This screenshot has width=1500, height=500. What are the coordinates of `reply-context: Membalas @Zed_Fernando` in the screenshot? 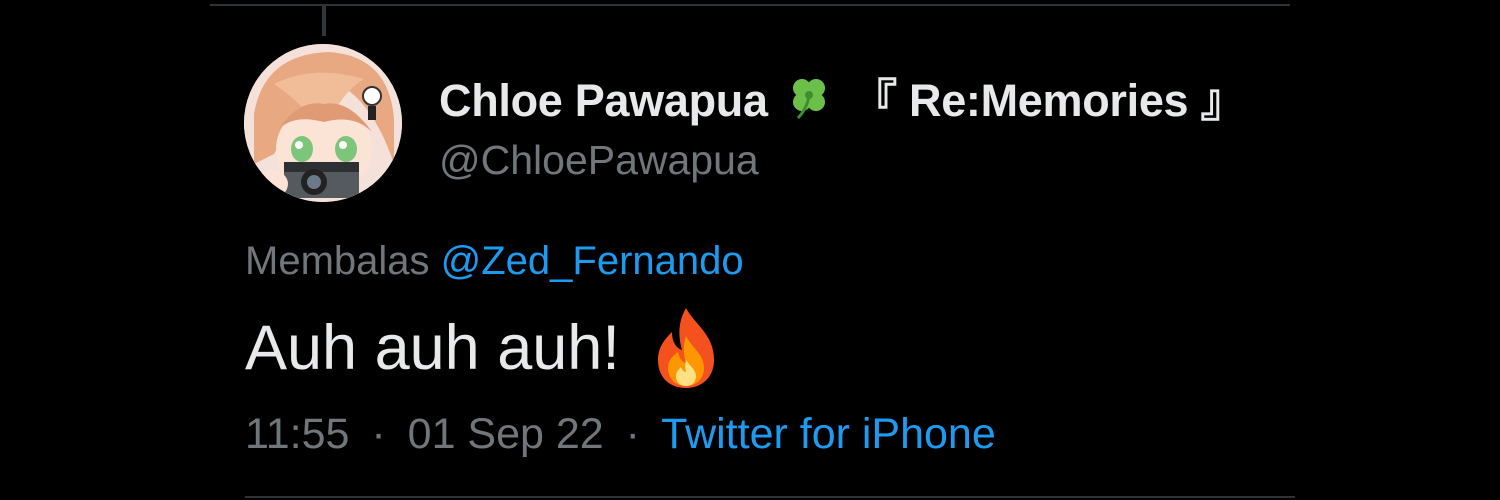 It's located at (494, 261).